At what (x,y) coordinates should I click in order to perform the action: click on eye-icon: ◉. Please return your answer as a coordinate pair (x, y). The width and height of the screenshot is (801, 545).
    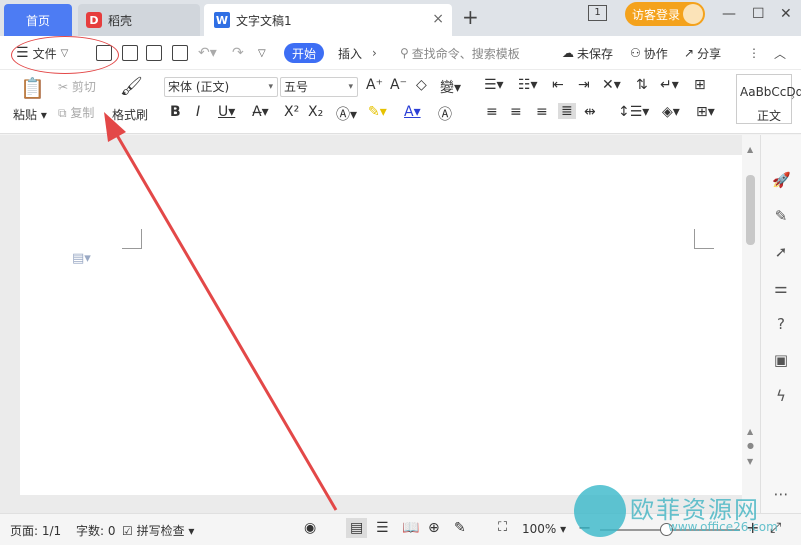
    Looking at the image, I should click on (310, 528).